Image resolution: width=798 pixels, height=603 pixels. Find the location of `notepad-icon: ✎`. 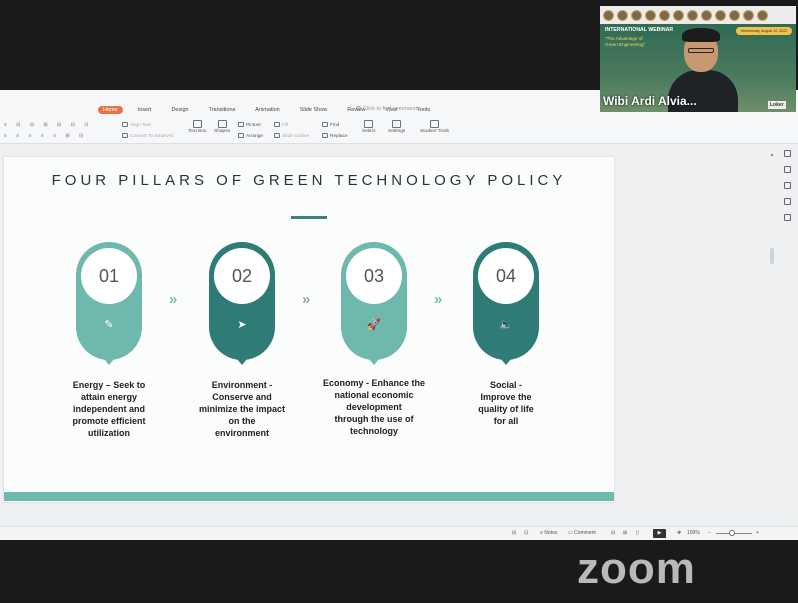

notepad-icon: ✎ is located at coordinates (109, 325).